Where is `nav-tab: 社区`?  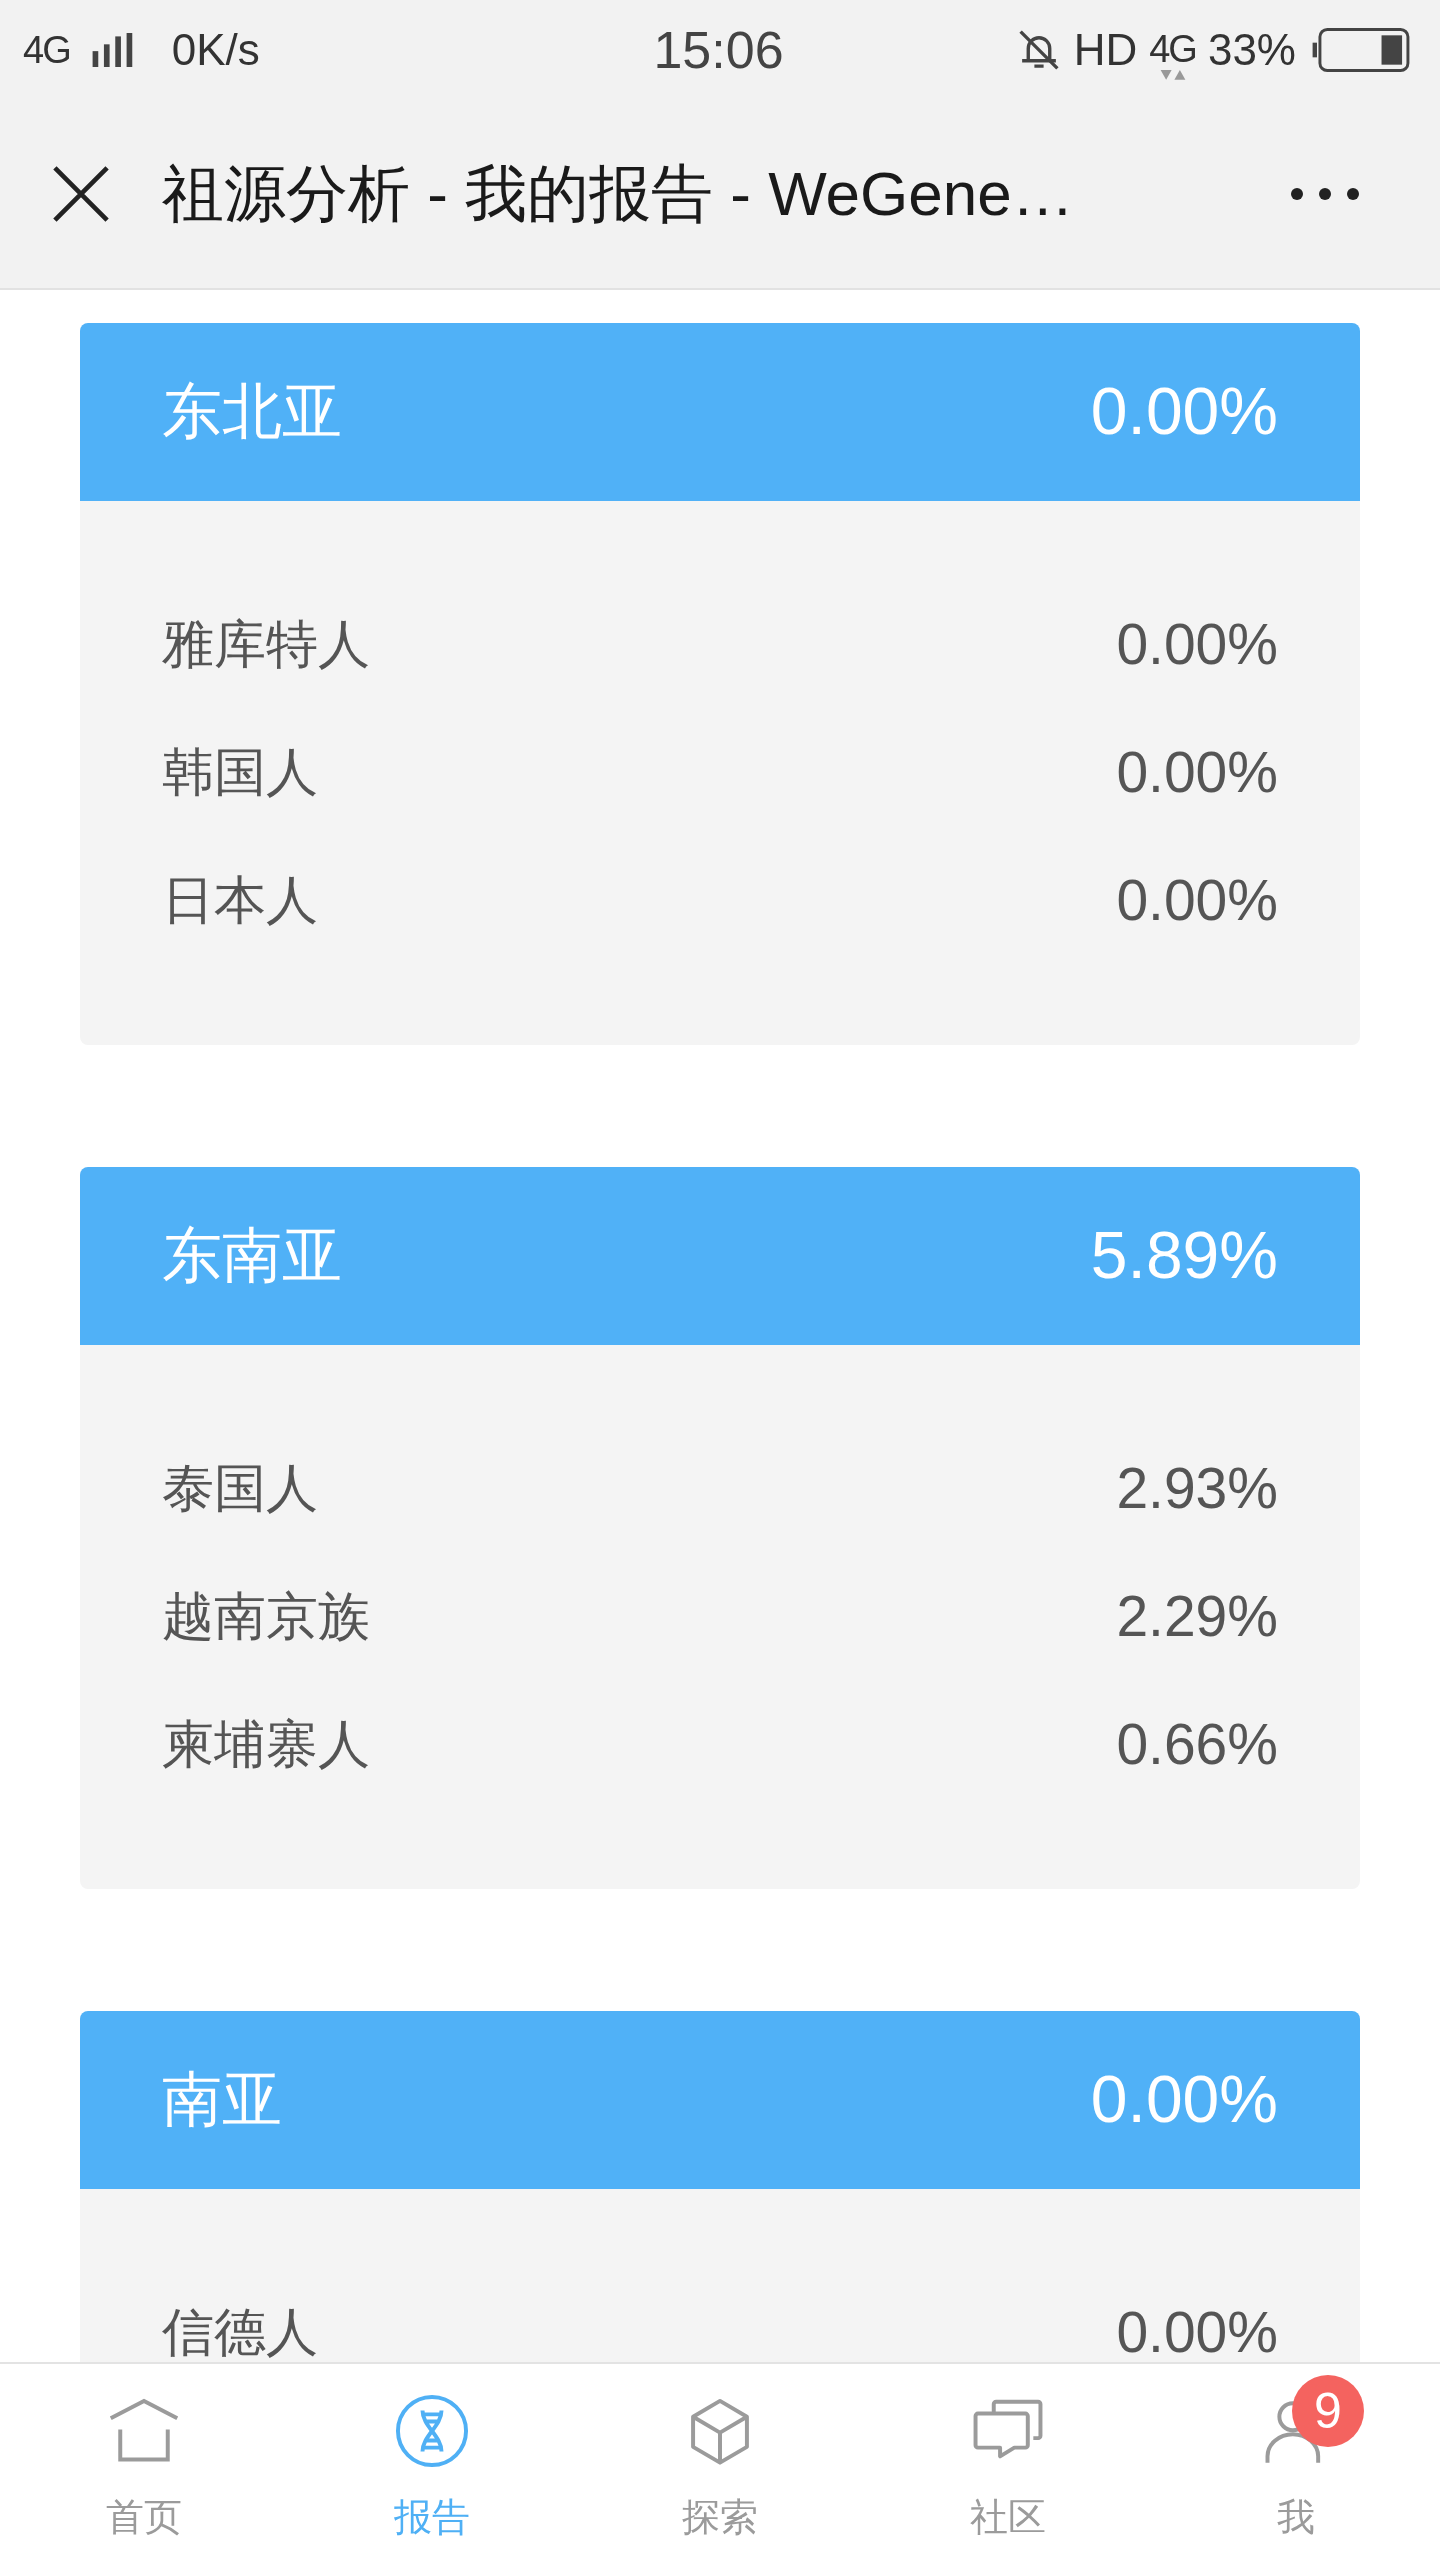 nav-tab: 社区 is located at coordinates (1008, 2462).